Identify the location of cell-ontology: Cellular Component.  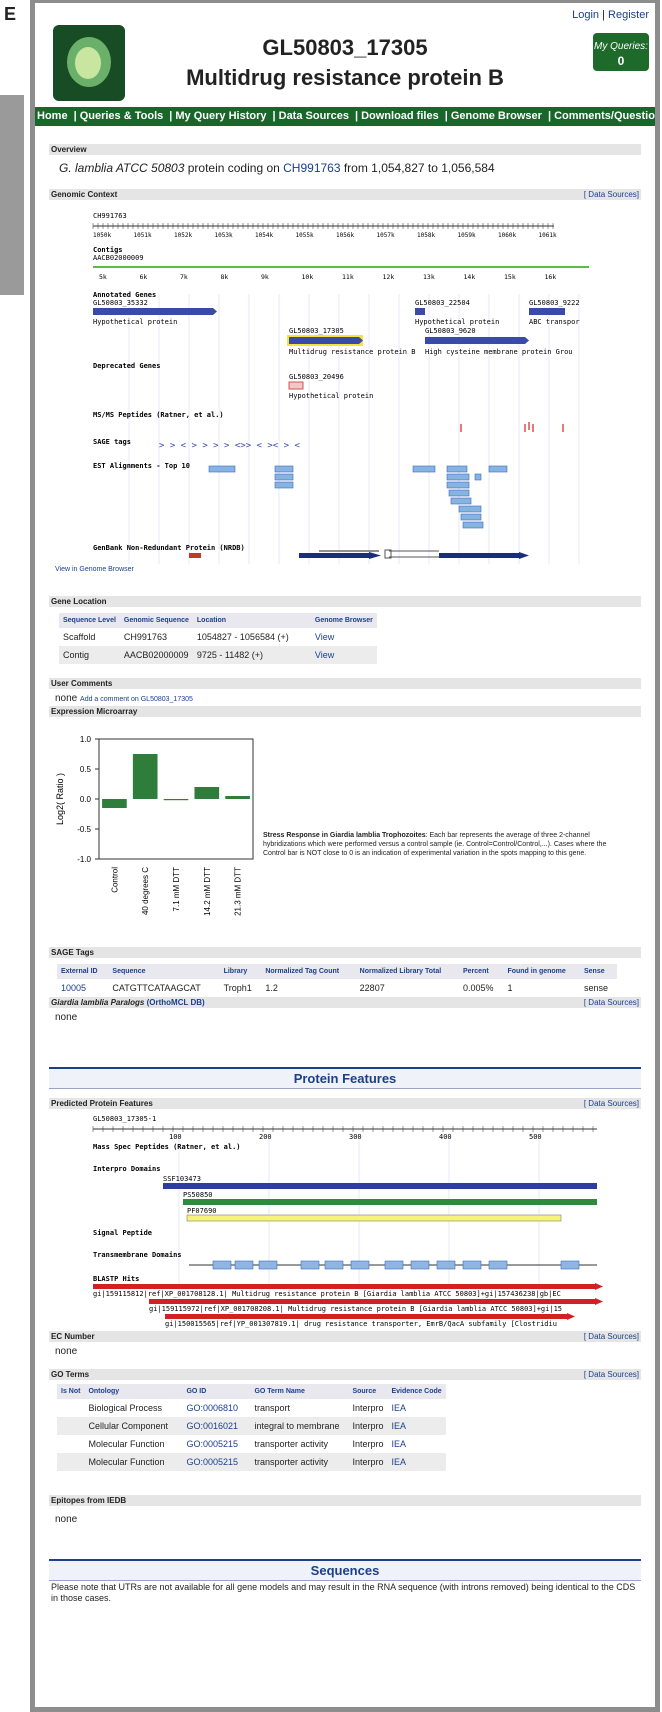
(133, 1426).